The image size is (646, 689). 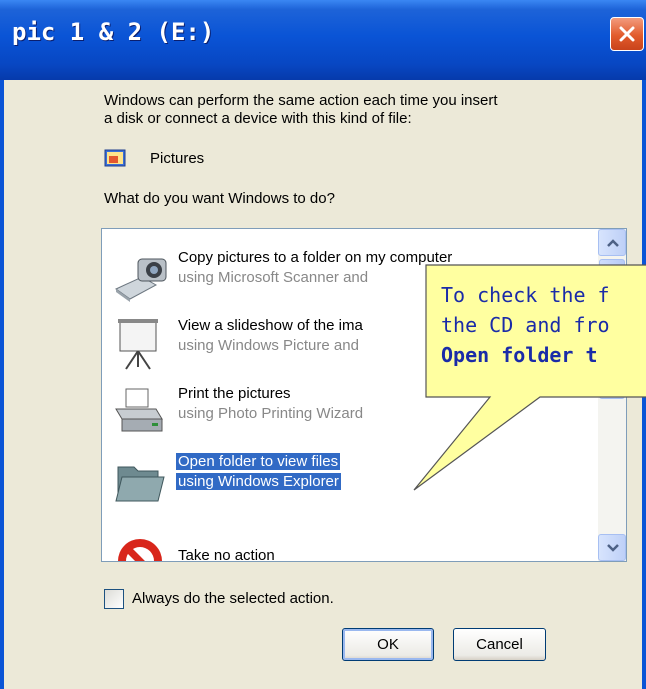 What do you see at coordinates (525, 325) in the screenshot?
I see `callout-line-2: the CD and fro` at bounding box center [525, 325].